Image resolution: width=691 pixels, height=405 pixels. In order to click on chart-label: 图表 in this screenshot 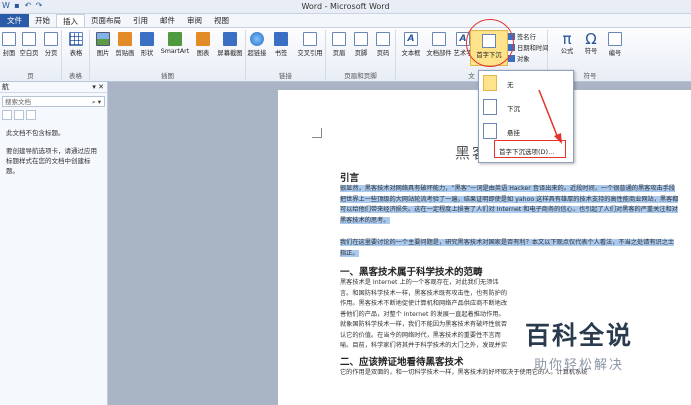, I will do `click(203, 53)`.